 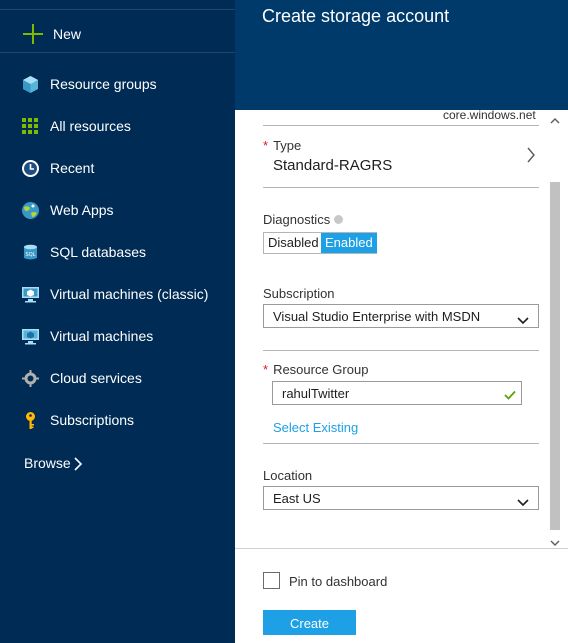 I want to click on resource-groups-icon, so click(x=30, y=84).